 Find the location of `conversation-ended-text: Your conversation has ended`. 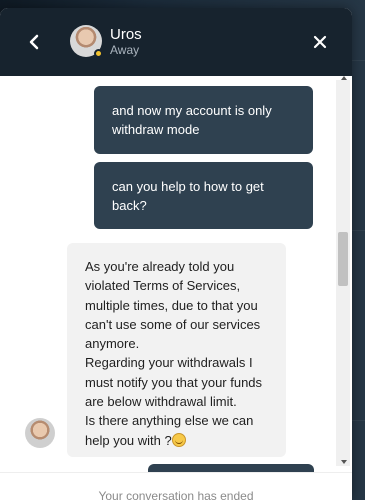

conversation-ended-text: Your conversation has ended is located at coordinates (176, 494).